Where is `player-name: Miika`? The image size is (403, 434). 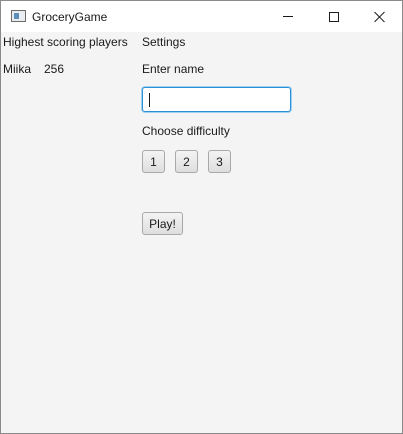
player-name: Miika is located at coordinates (17, 69).